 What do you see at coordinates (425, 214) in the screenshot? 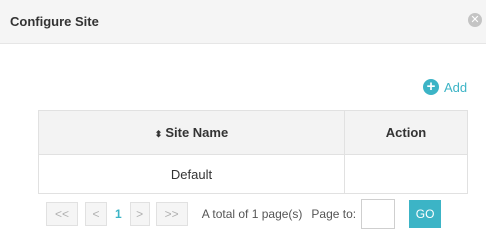
I see `go-button: GO` at bounding box center [425, 214].